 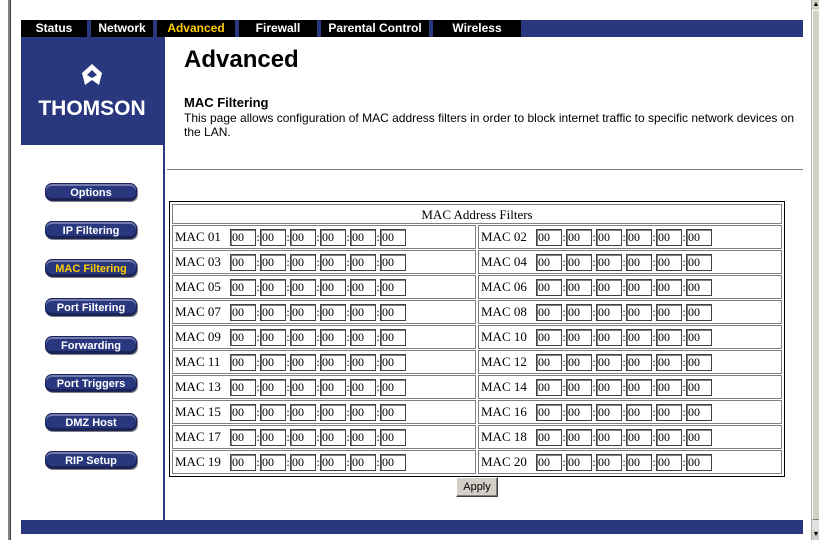 What do you see at coordinates (91, 230) in the screenshot?
I see `sidebar-item-ip-filtering: IP Filtering` at bounding box center [91, 230].